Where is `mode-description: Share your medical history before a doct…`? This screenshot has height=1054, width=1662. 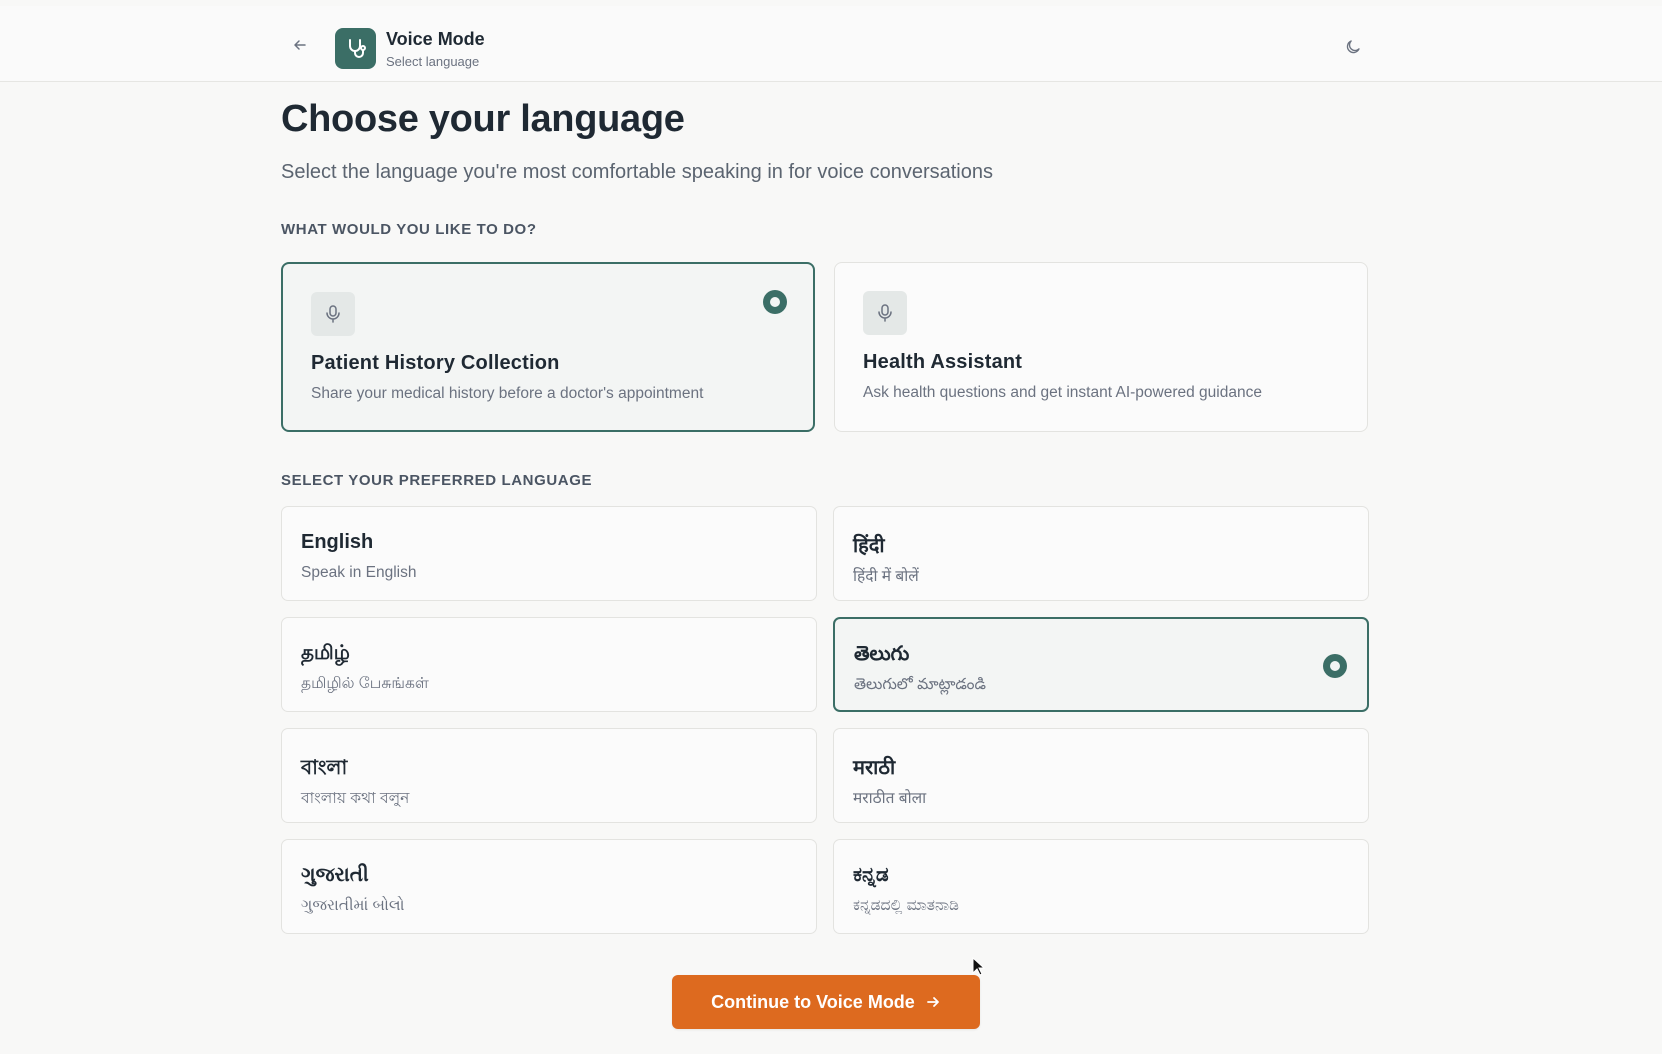 mode-description: Share your medical history before a doct… is located at coordinates (507, 393).